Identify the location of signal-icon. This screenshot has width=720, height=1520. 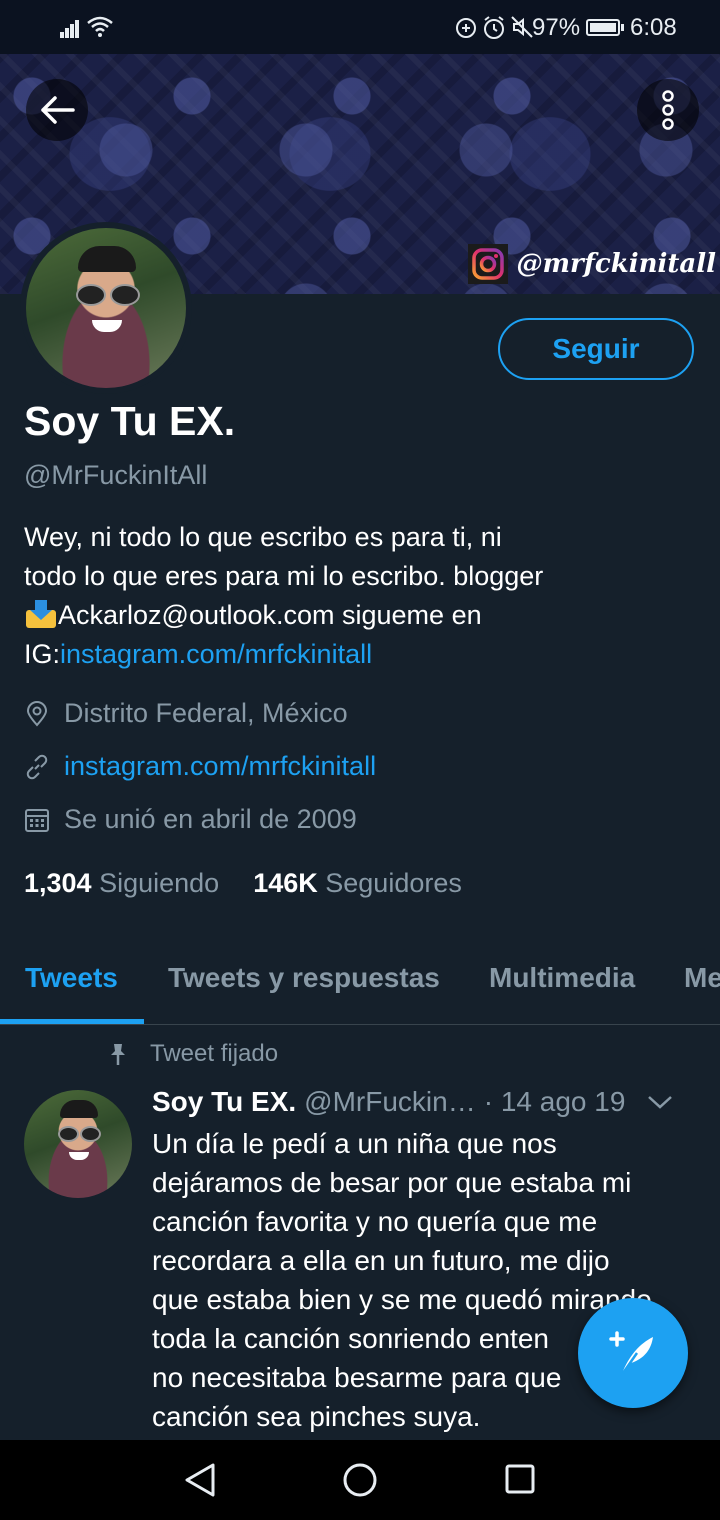
(72, 28).